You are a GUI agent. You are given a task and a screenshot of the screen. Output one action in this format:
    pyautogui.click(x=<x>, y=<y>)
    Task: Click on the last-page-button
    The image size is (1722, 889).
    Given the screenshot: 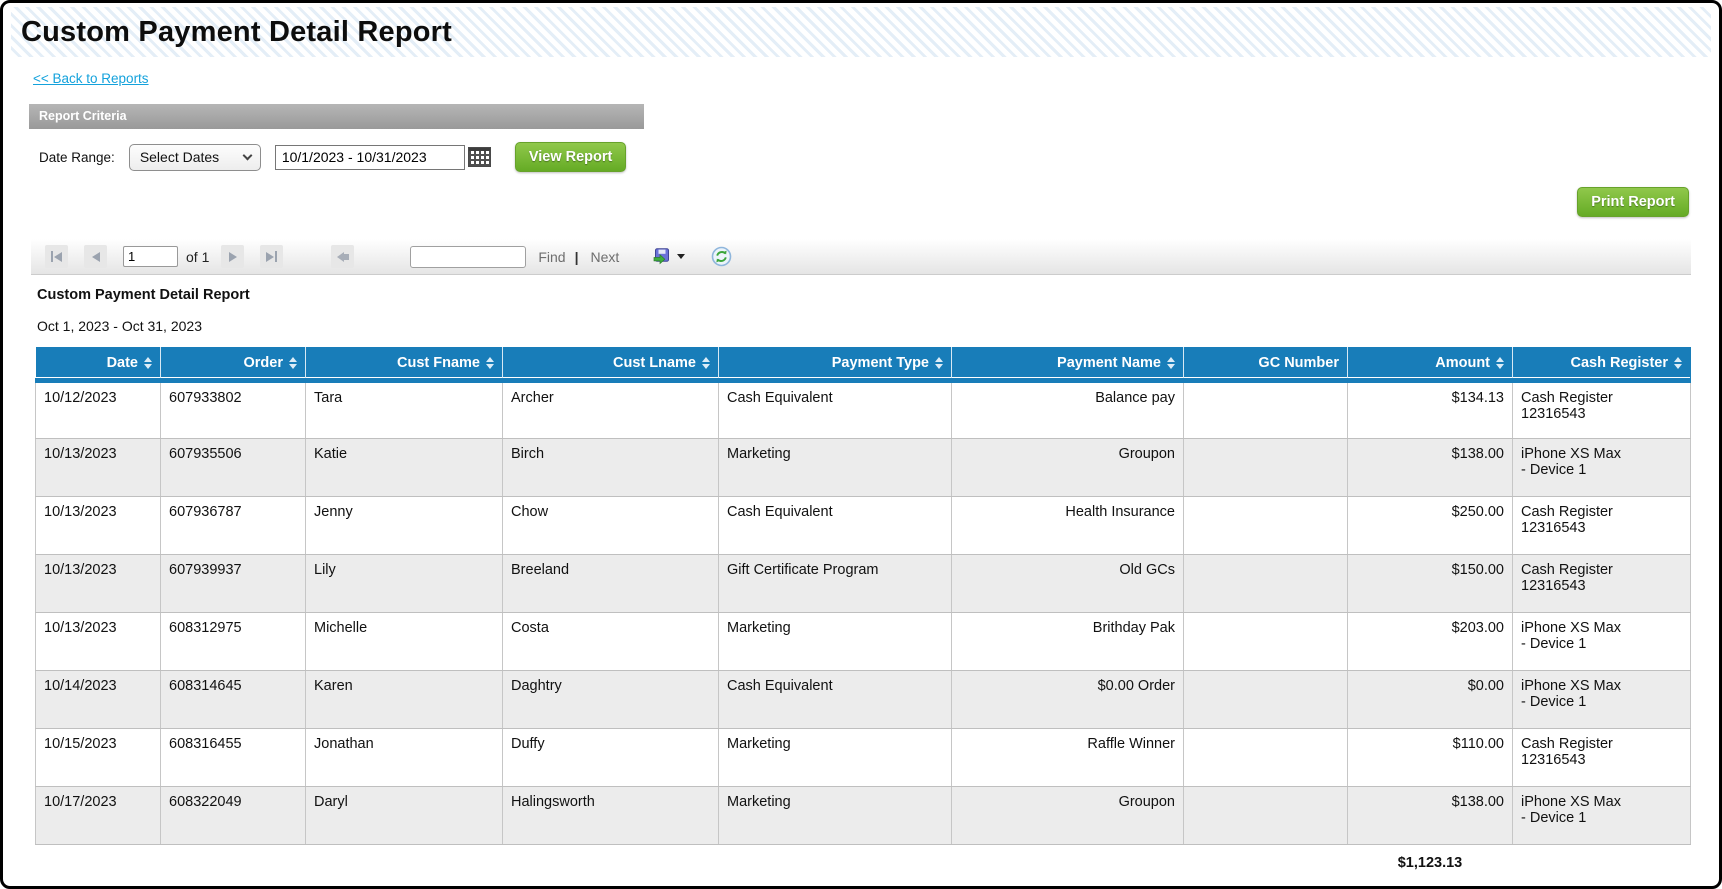 What is the action you would take?
    pyautogui.click(x=272, y=256)
    